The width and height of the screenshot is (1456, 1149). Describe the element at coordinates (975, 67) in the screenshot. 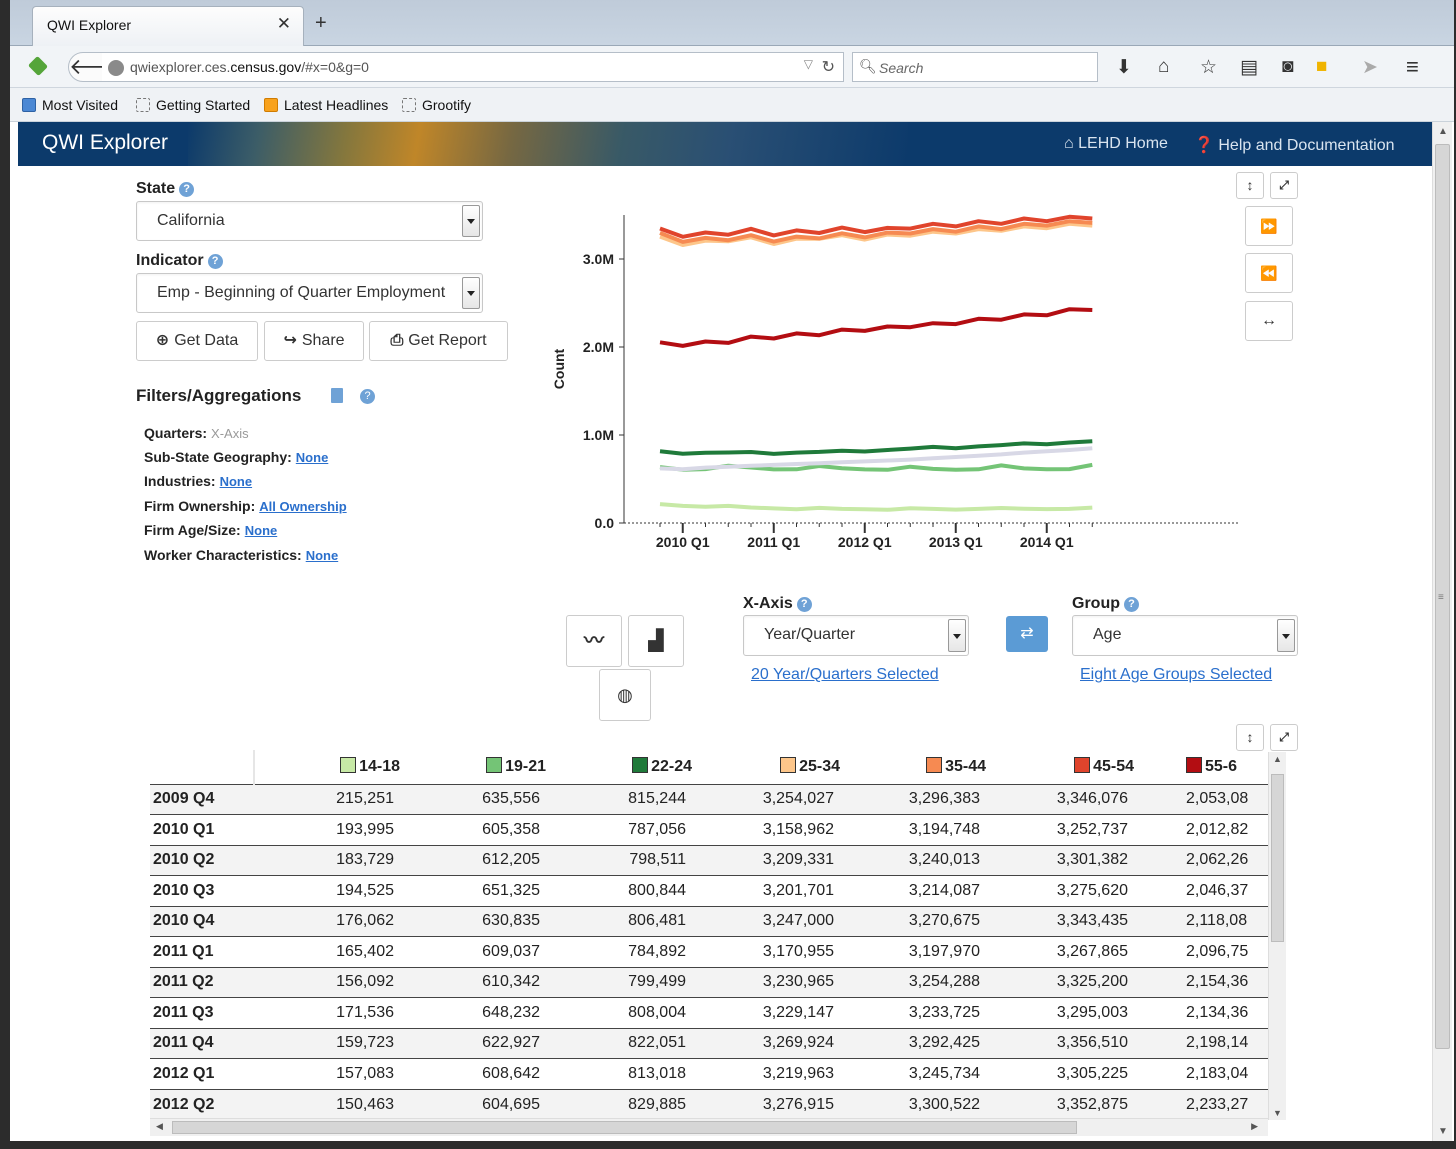

I see `search-bar: 🔍︎ Search` at that location.